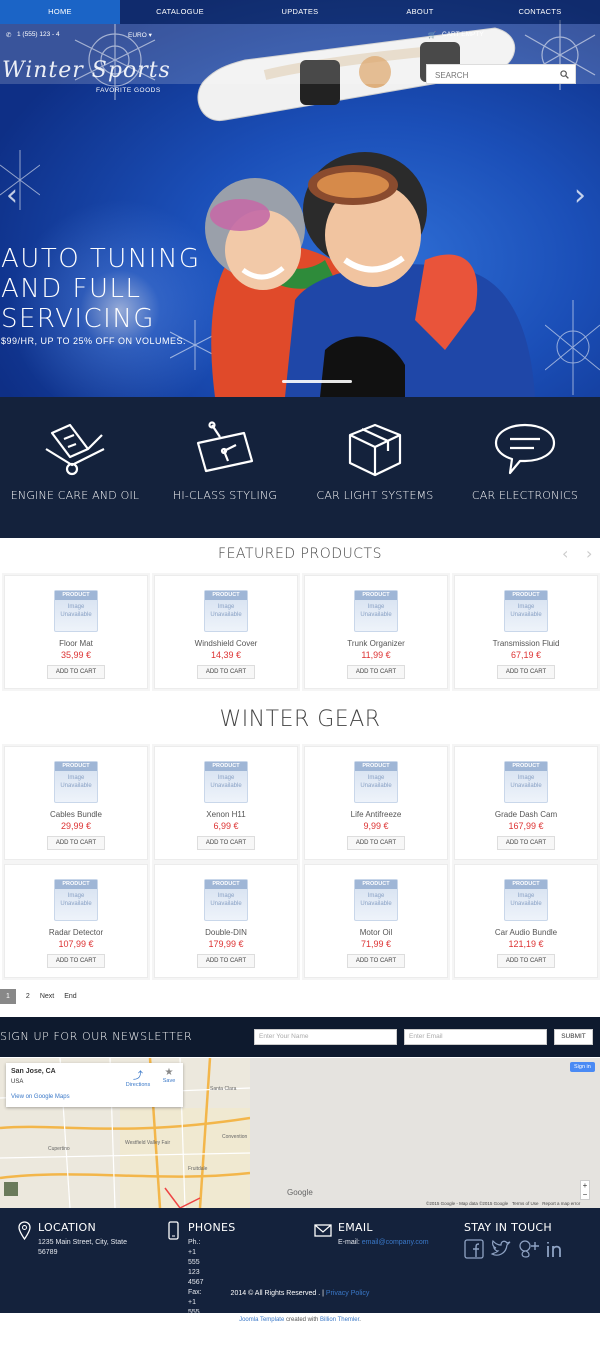 This screenshot has height=1360, width=600. Describe the element at coordinates (169, 1075) in the screenshot. I see `save-button: ★ Save` at that location.